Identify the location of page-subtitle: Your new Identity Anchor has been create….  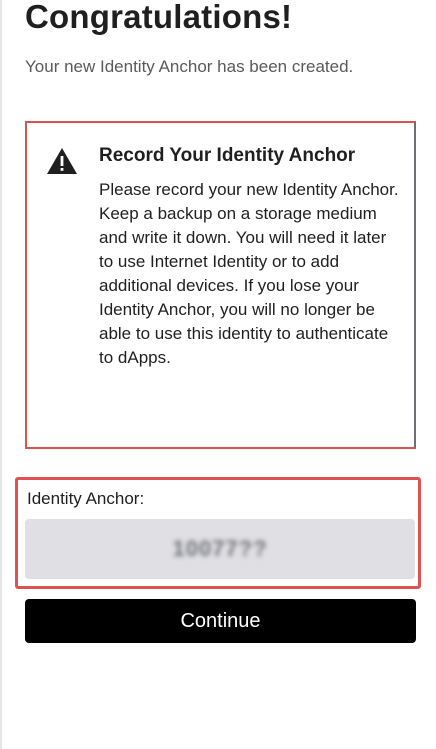
(189, 66).